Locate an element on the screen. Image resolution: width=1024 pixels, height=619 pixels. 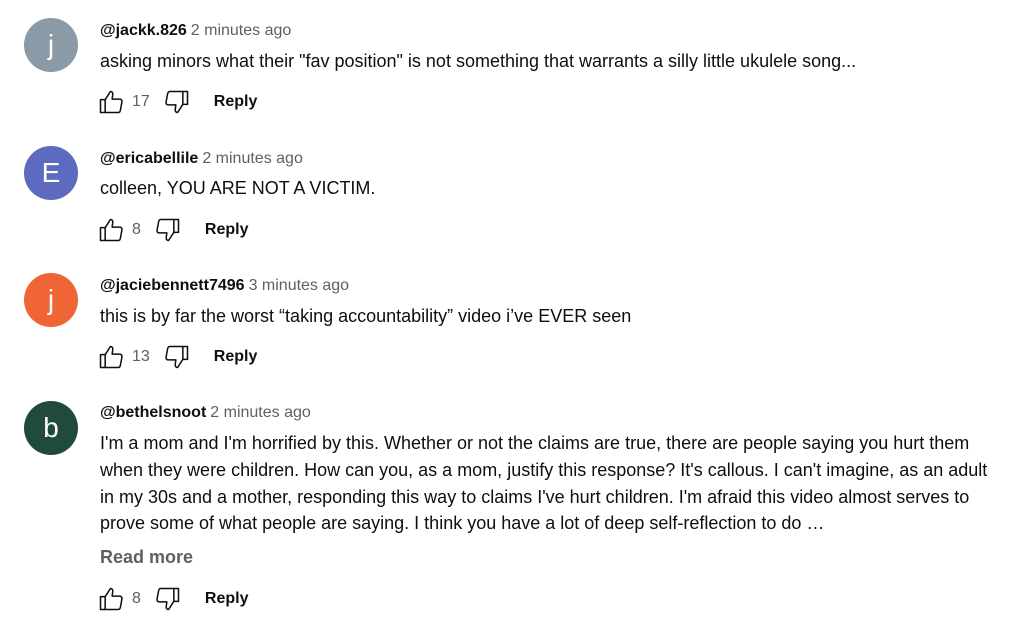
avatar: E is located at coordinates (51, 173).